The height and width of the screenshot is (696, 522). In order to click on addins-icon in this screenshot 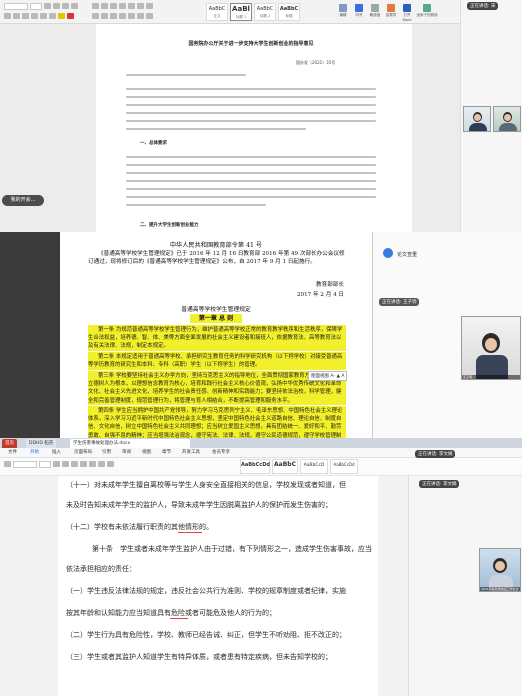, I will do `click(391, 8)`.